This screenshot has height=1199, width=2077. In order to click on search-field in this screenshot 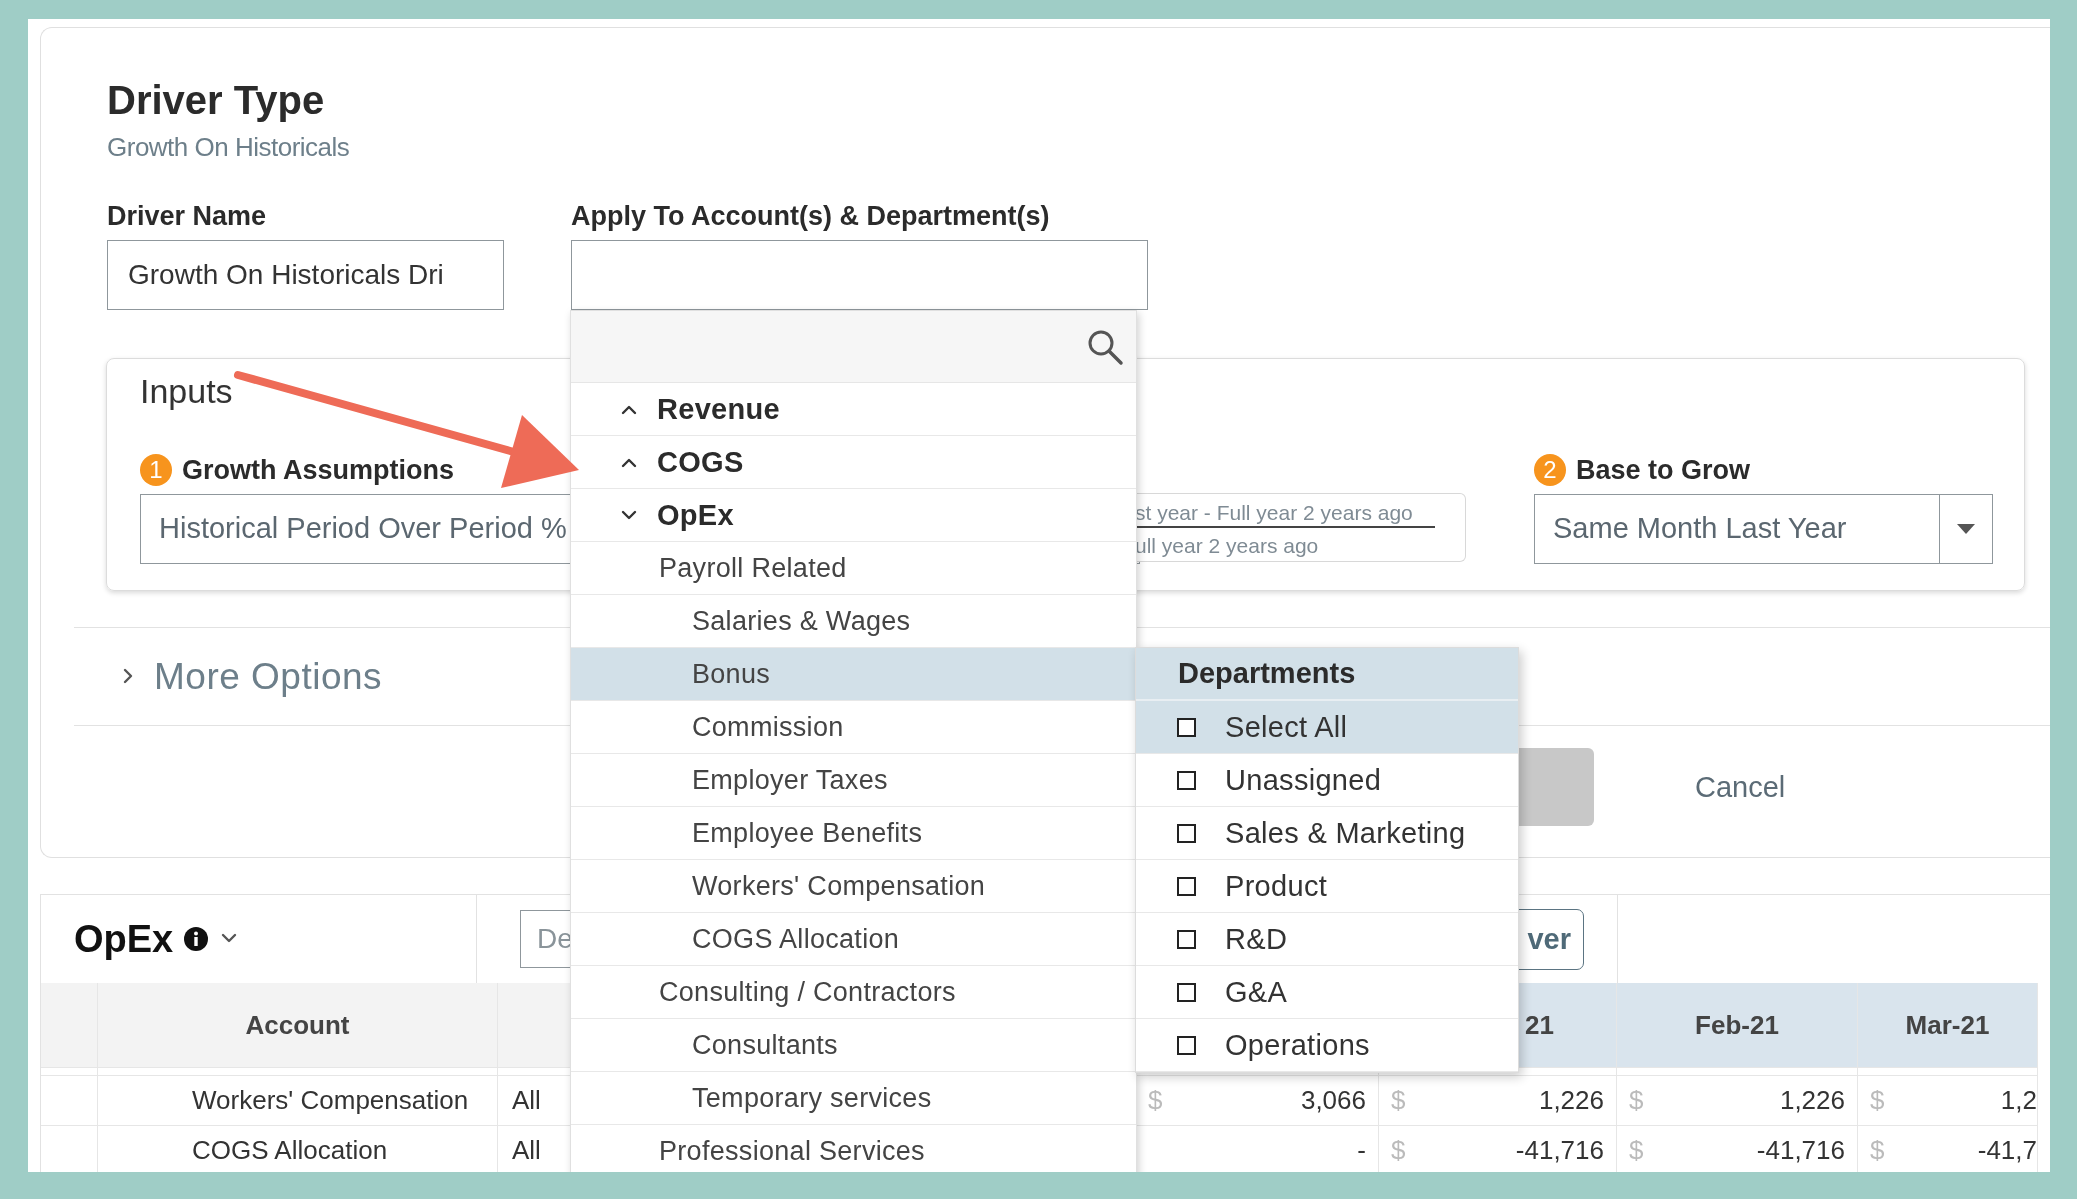, I will do `click(853, 347)`.